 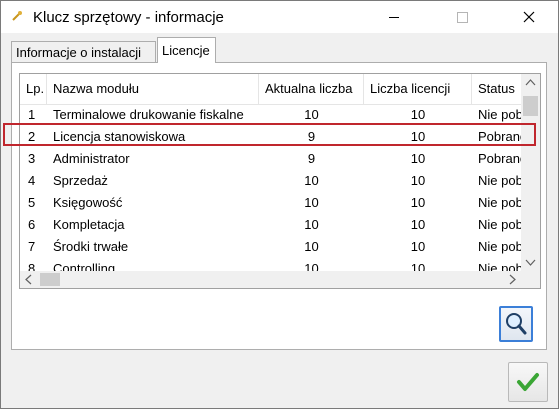 I want to click on vertical-scroll-thumb, so click(x=530, y=106).